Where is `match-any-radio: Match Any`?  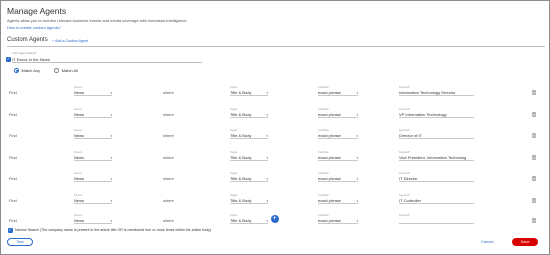 match-any-radio: Match Any is located at coordinates (27, 70).